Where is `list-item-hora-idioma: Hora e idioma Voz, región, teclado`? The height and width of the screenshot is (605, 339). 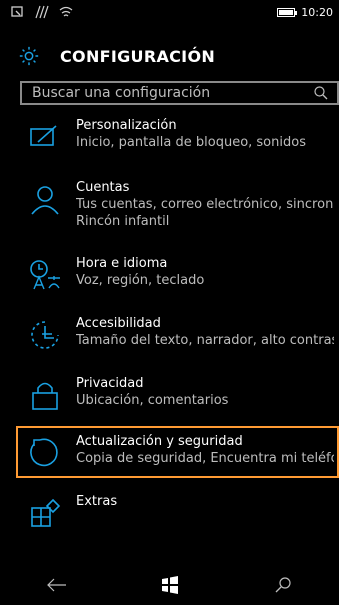 list-item-hora-idioma: Hora e idioma Voz, región, teclado is located at coordinates (169, 280).